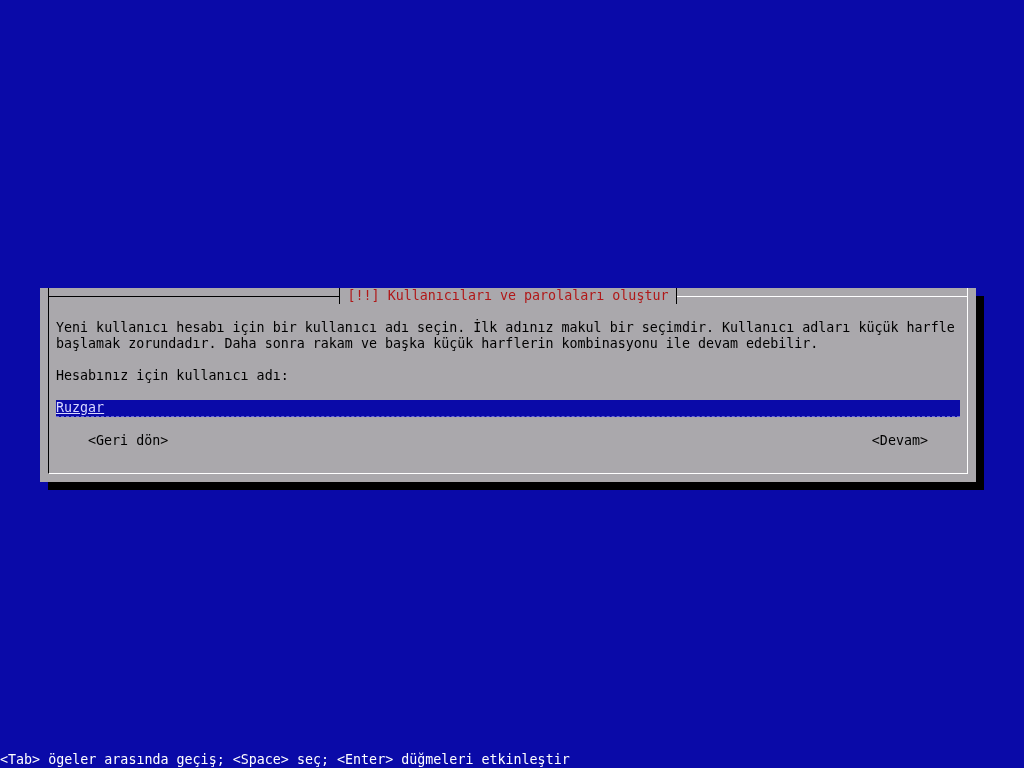  What do you see at coordinates (508, 296) in the screenshot?
I see `dialog-title: [!!] Kullanıcıları ve parolaları oluştur` at bounding box center [508, 296].